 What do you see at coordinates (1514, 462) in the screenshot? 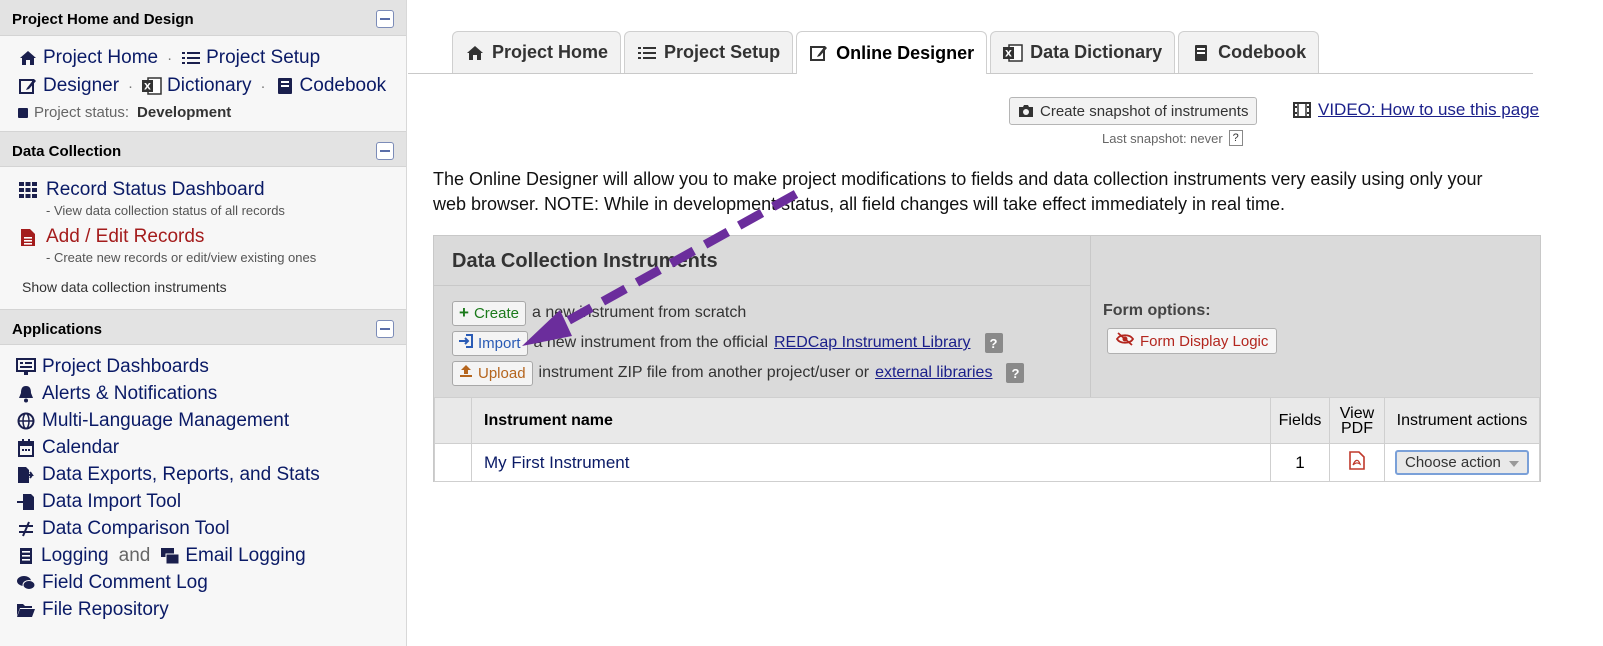
I see `chevron-down-icon` at bounding box center [1514, 462].